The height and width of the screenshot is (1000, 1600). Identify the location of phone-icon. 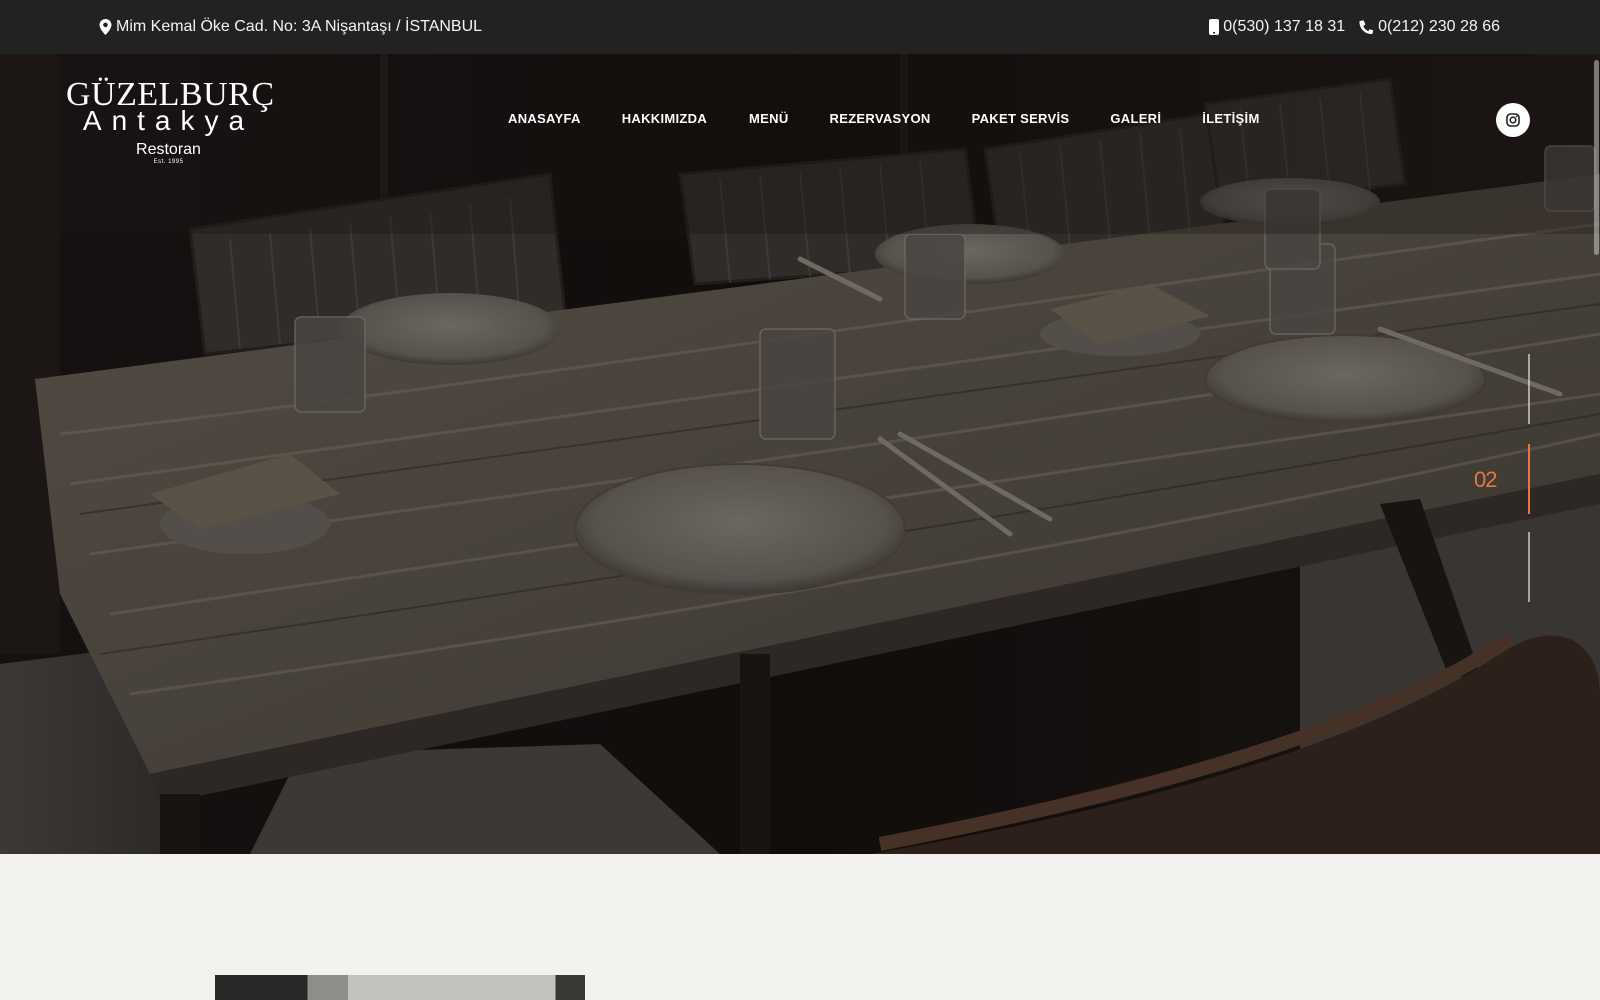
(1366, 27).